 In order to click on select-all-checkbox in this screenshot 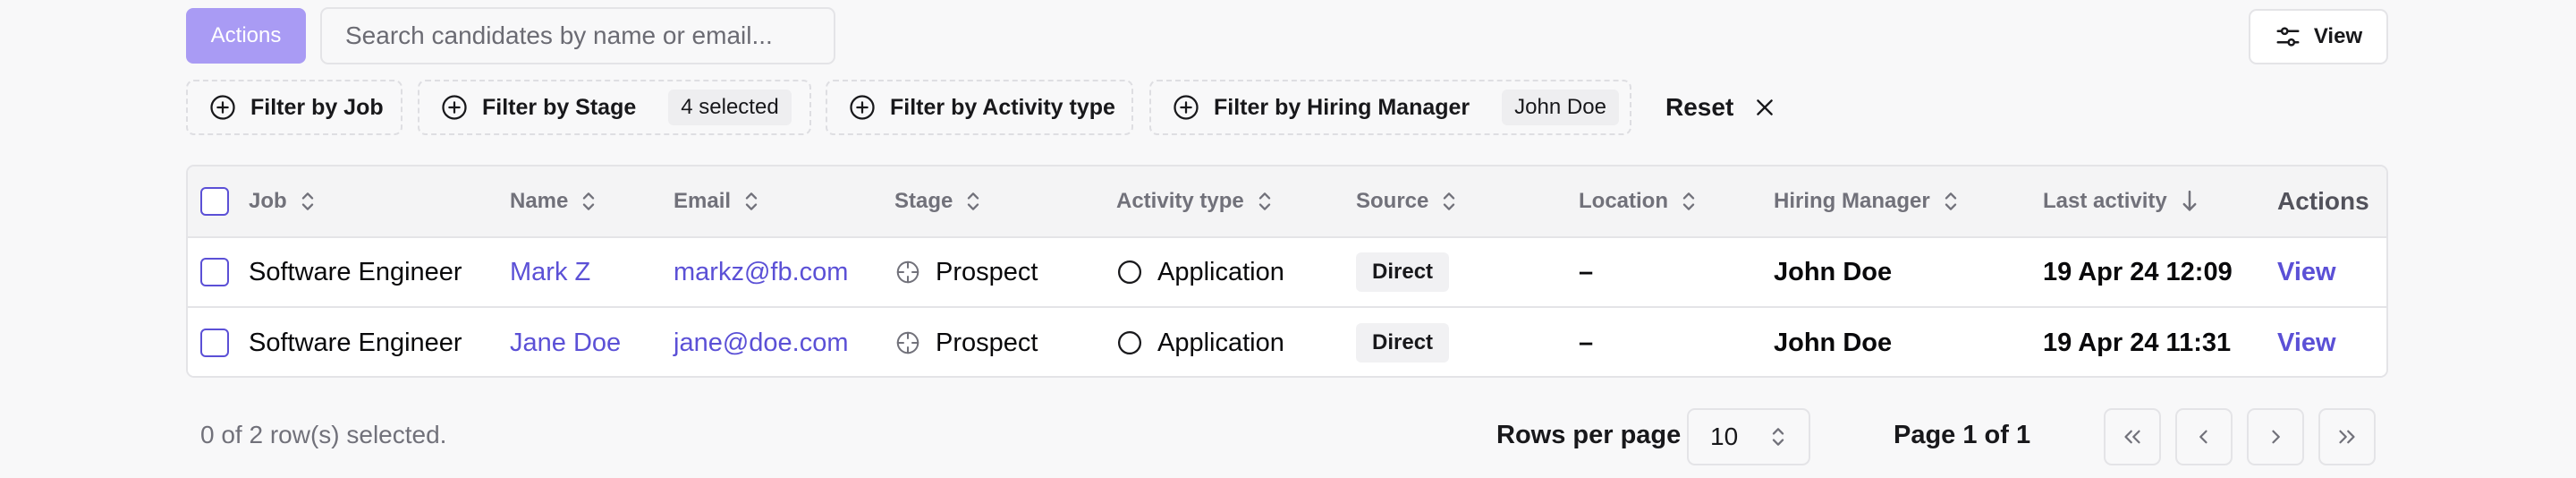, I will do `click(214, 201)`.